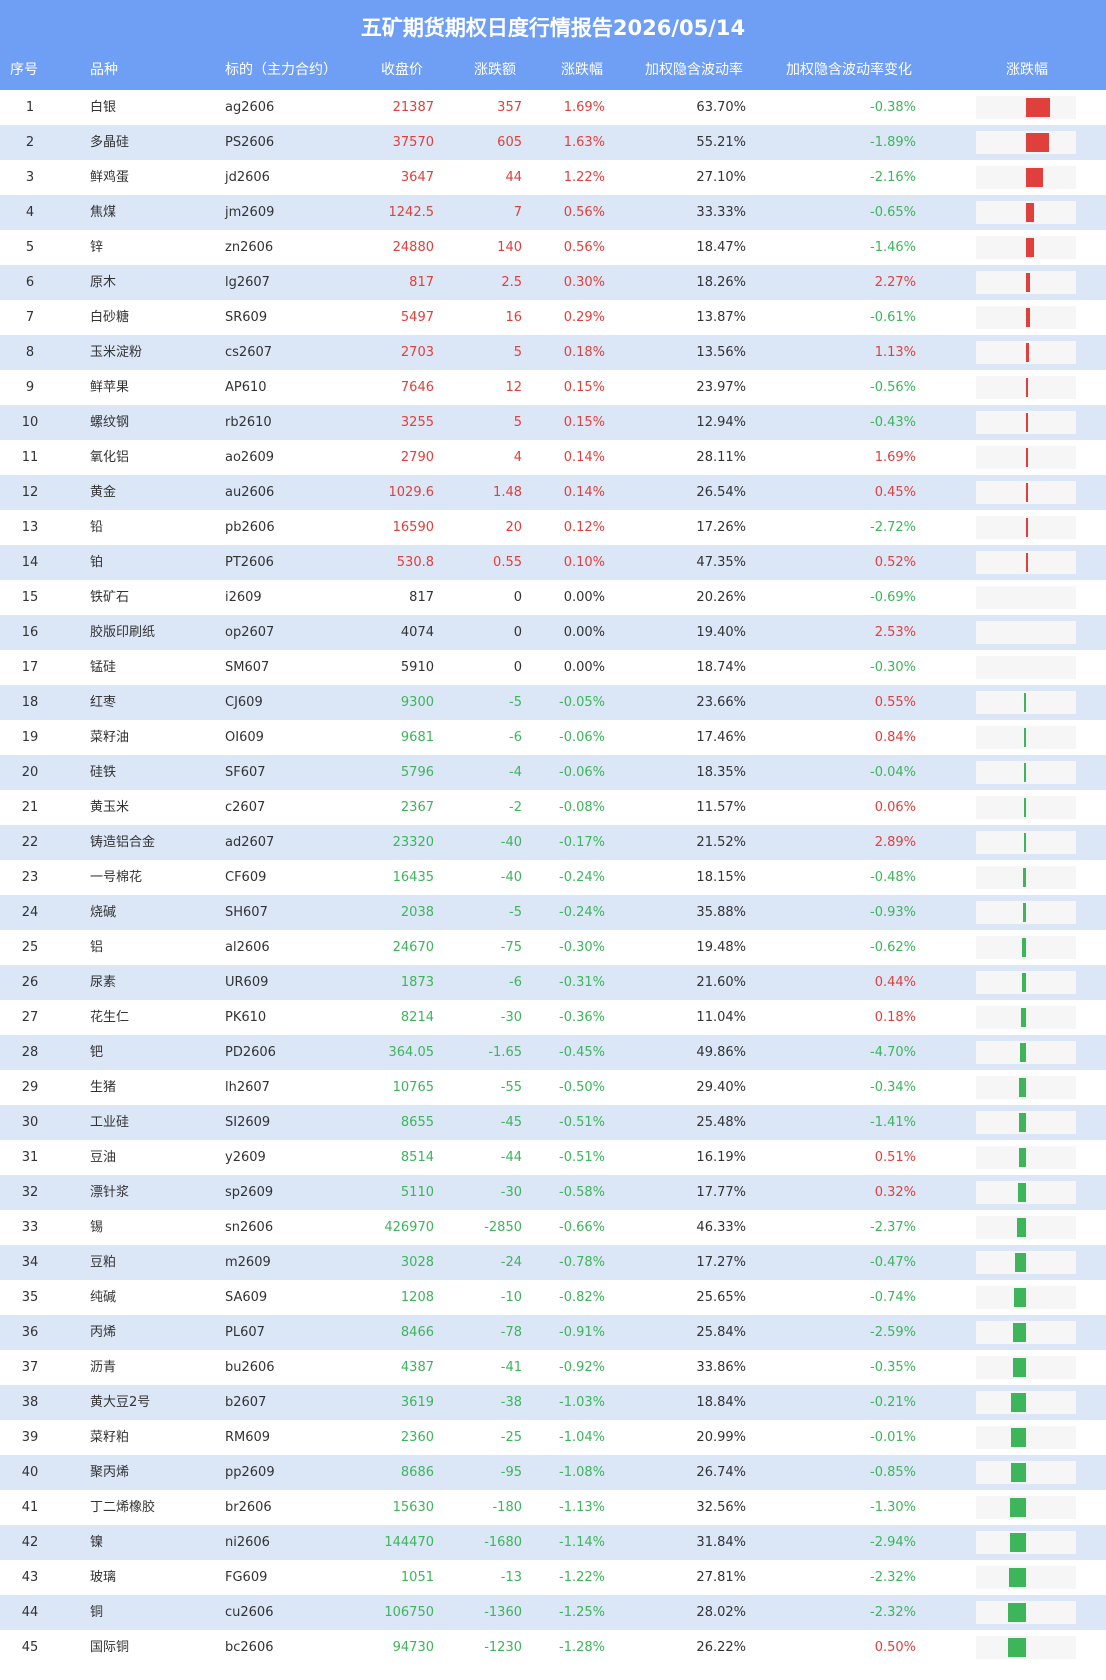 This screenshot has height=1680, width=1106. I want to click on table-row: 30 工业硅 SI2609 8655 -45 -0.51% 25.48% -1.41%, so click(553, 1122).